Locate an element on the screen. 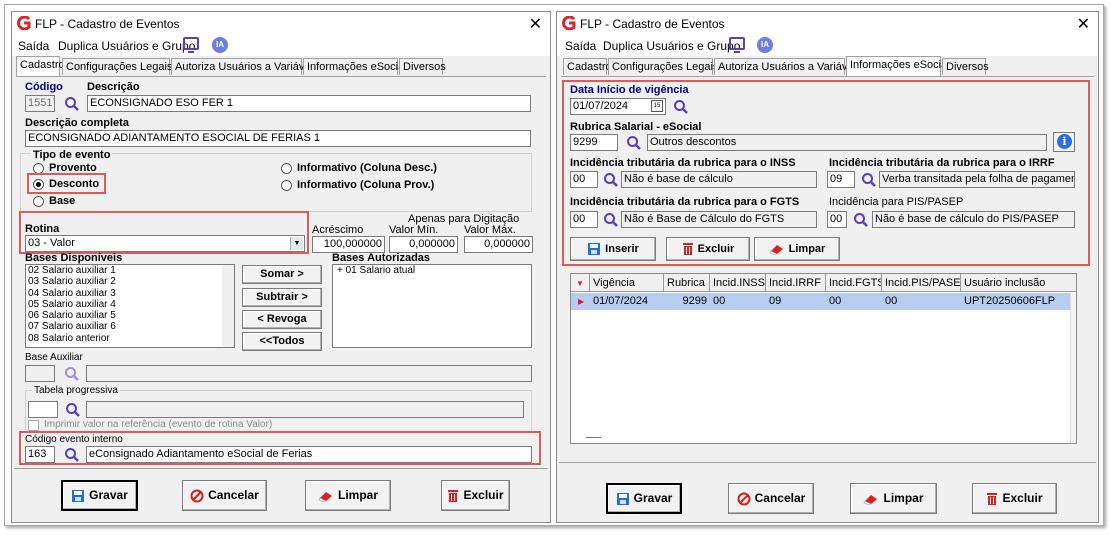 The height and width of the screenshot is (536, 1111). radio-base is located at coordinates (38, 201).